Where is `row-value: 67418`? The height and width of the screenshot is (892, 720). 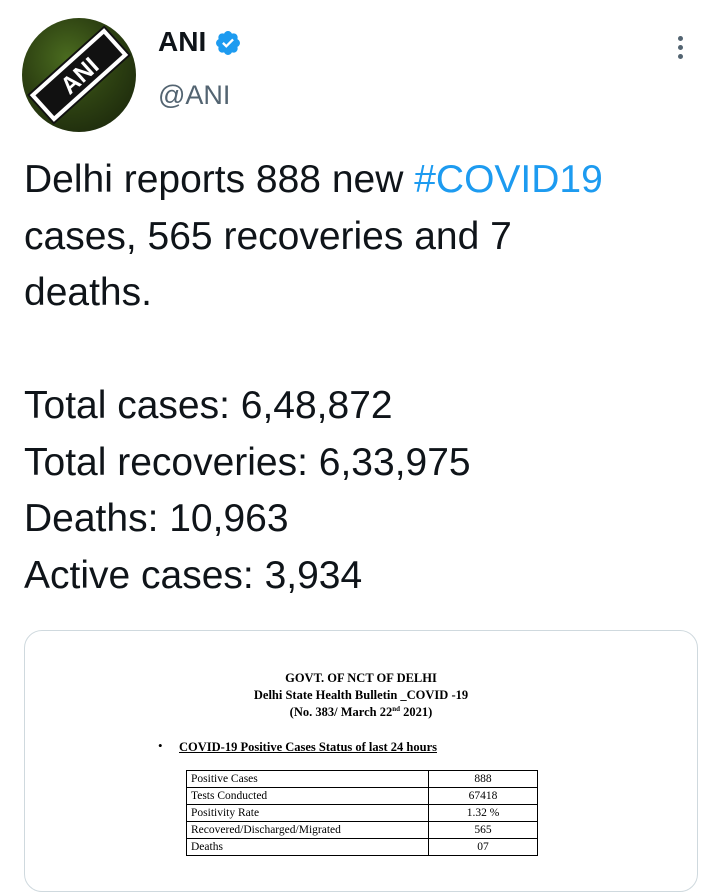
row-value: 67418 is located at coordinates (483, 796).